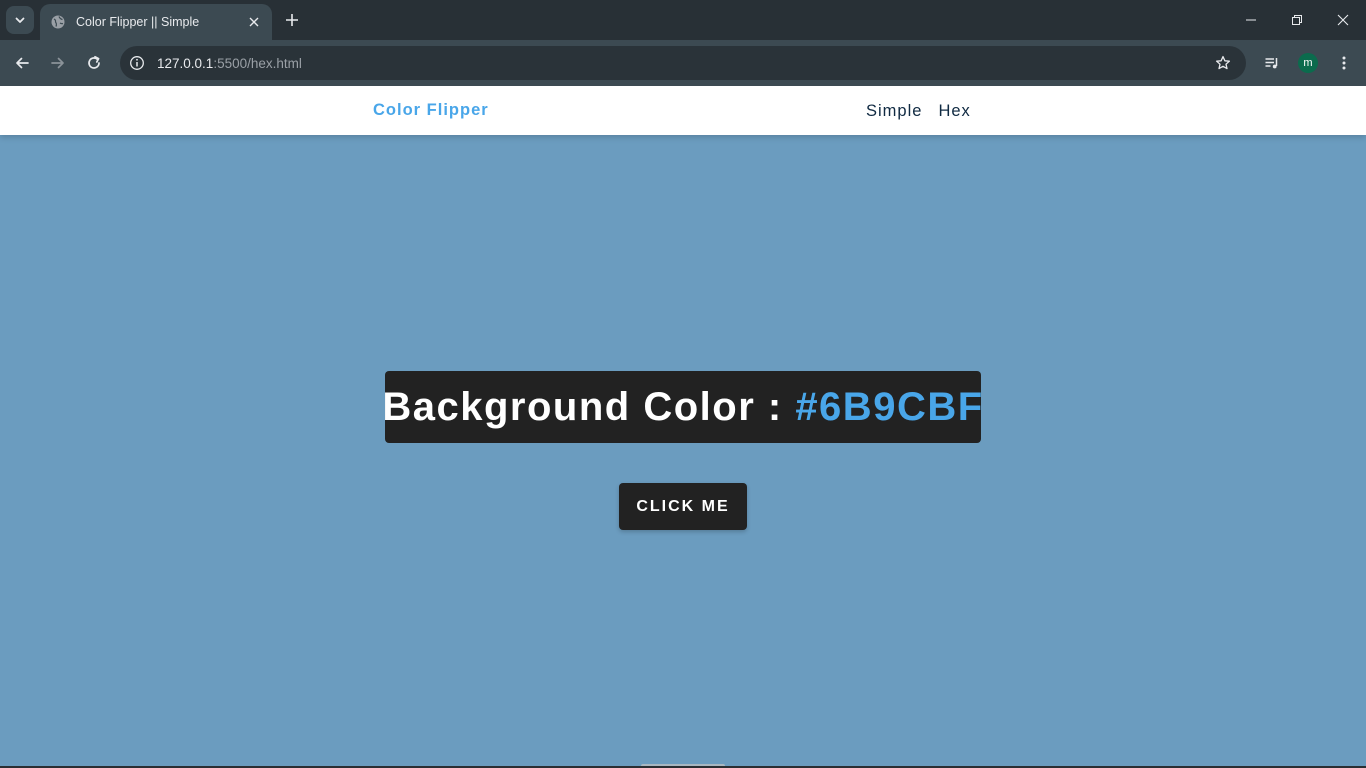 The image size is (1366, 768). What do you see at coordinates (683, 110) in the screenshot?
I see `site-navbar: Color Flipper Simple Hex` at bounding box center [683, 110].